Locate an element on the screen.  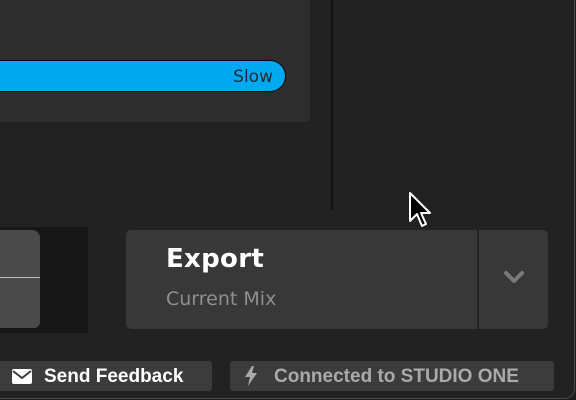
track-thumbnail is located at coordinates (20, 279).